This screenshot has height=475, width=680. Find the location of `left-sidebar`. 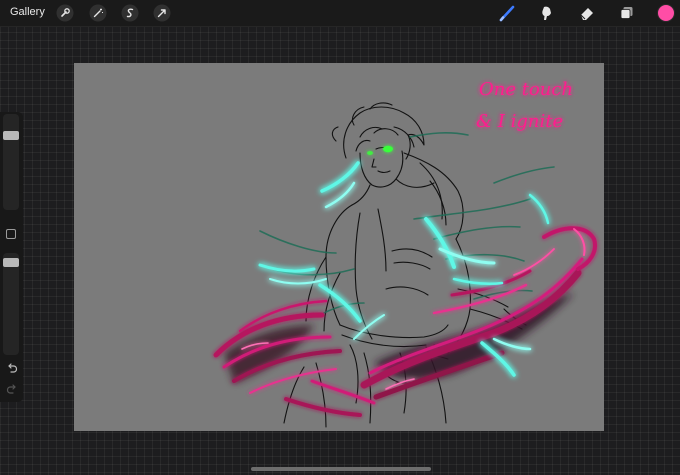

left-sidebar is located at coordinates (11, 257).